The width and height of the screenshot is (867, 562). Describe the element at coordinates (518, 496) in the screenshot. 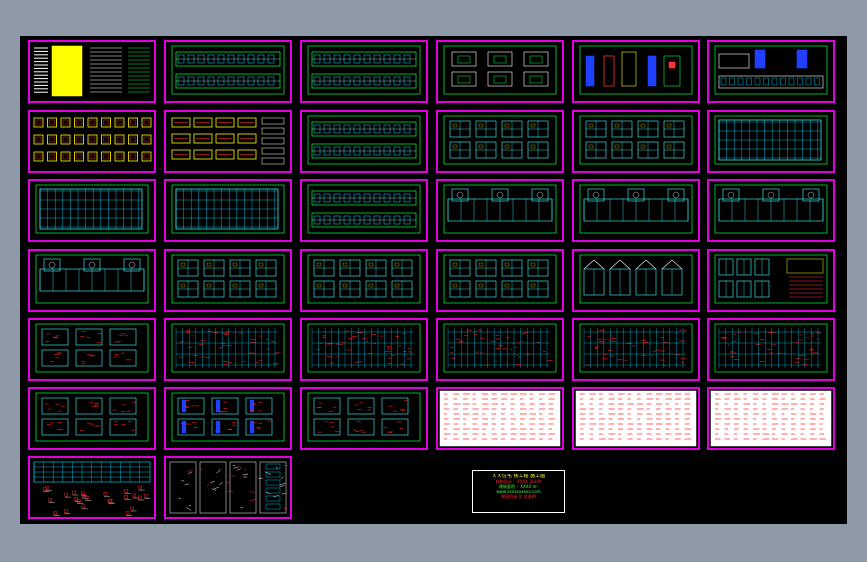

I see `title-block-line-5: 图纸目录 及 总说明` at that location.